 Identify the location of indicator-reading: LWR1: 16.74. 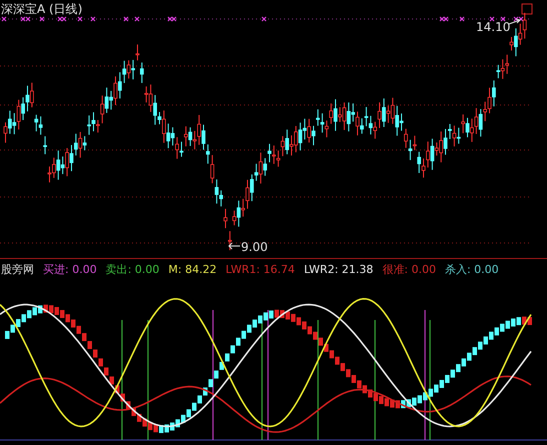
(260, 269).